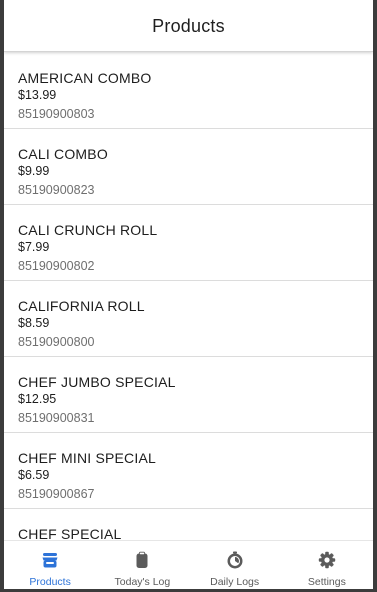  What do you see at coordinates (142, 560) in the screenshot?
I see `clipboard-icon` at bounding box center [142, 560].